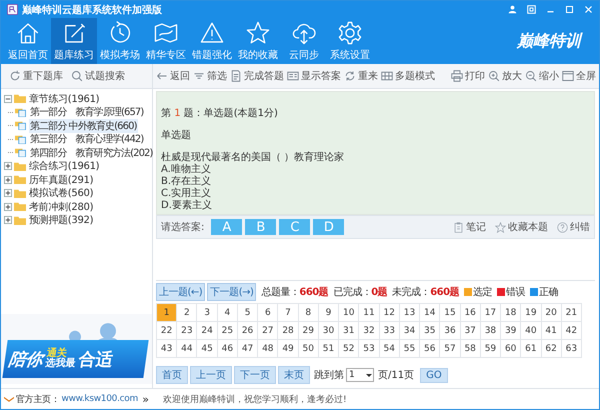  What do you see at coordinates (588, 9) in the screenshot?
I see `close-icon` at bounding box center [588, 9].